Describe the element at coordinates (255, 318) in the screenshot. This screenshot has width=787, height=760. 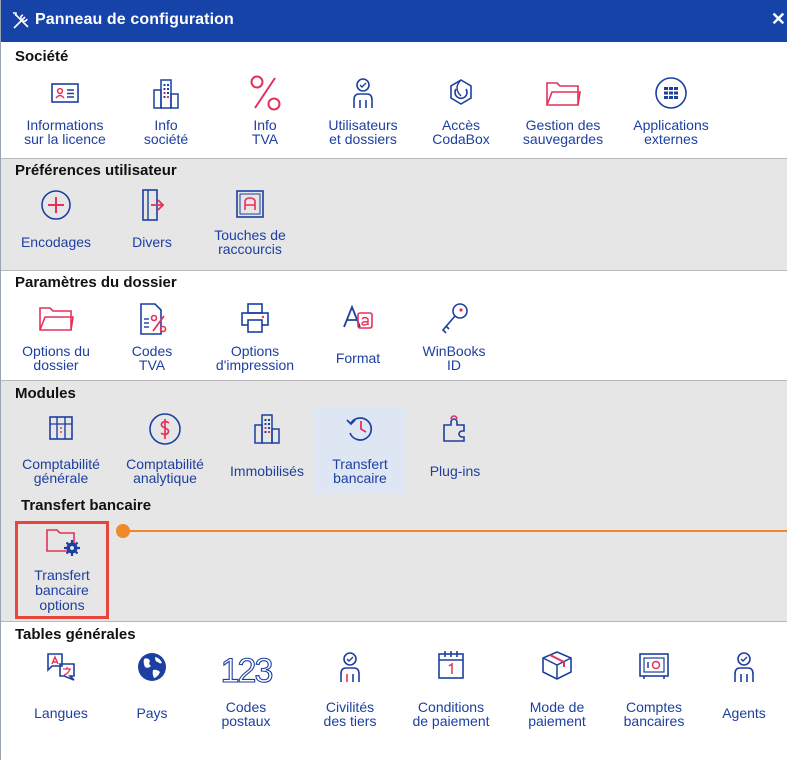
I see `printer-icon` at that location.